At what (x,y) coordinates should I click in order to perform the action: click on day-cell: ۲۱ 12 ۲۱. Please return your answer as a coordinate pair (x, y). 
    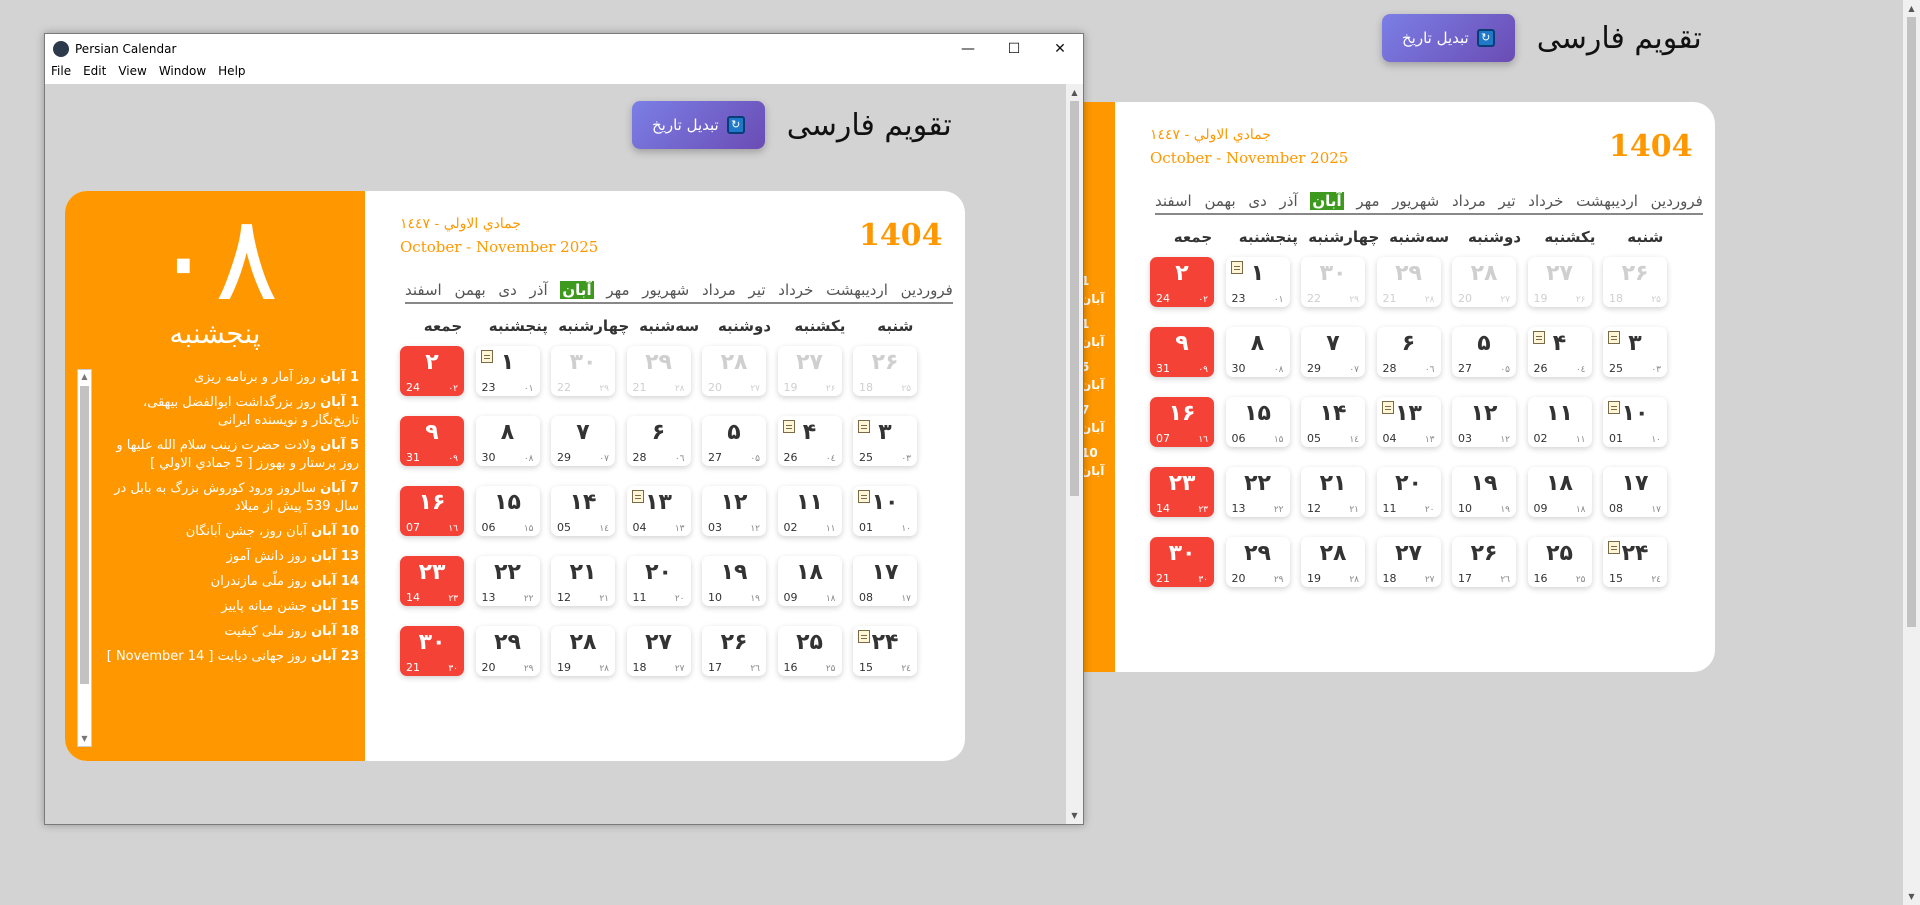
    Looking at the image, I should click on (1333, 492).